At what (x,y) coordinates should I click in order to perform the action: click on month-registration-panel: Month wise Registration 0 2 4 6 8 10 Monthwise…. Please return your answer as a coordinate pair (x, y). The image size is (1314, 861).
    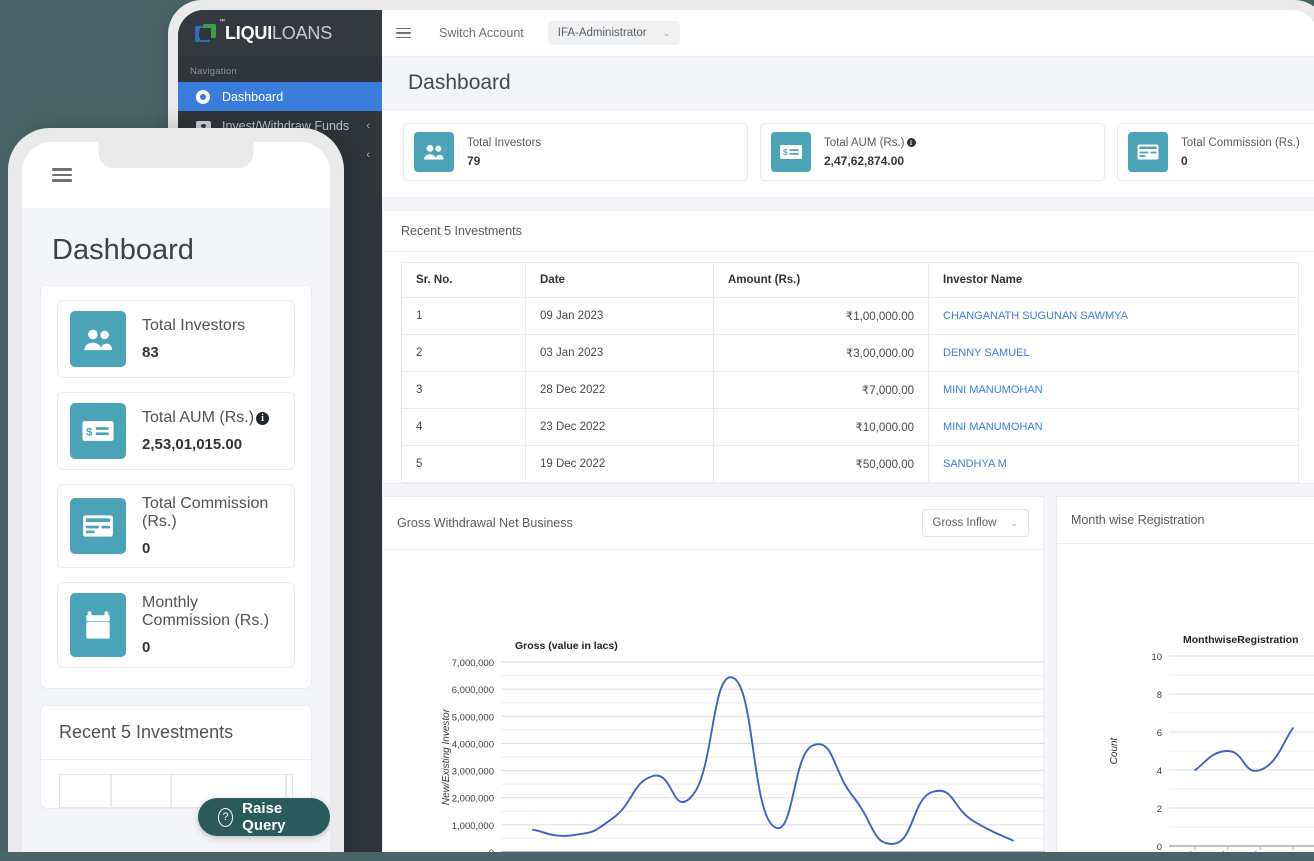
    Looking at the image, I should click on (1185, 674).